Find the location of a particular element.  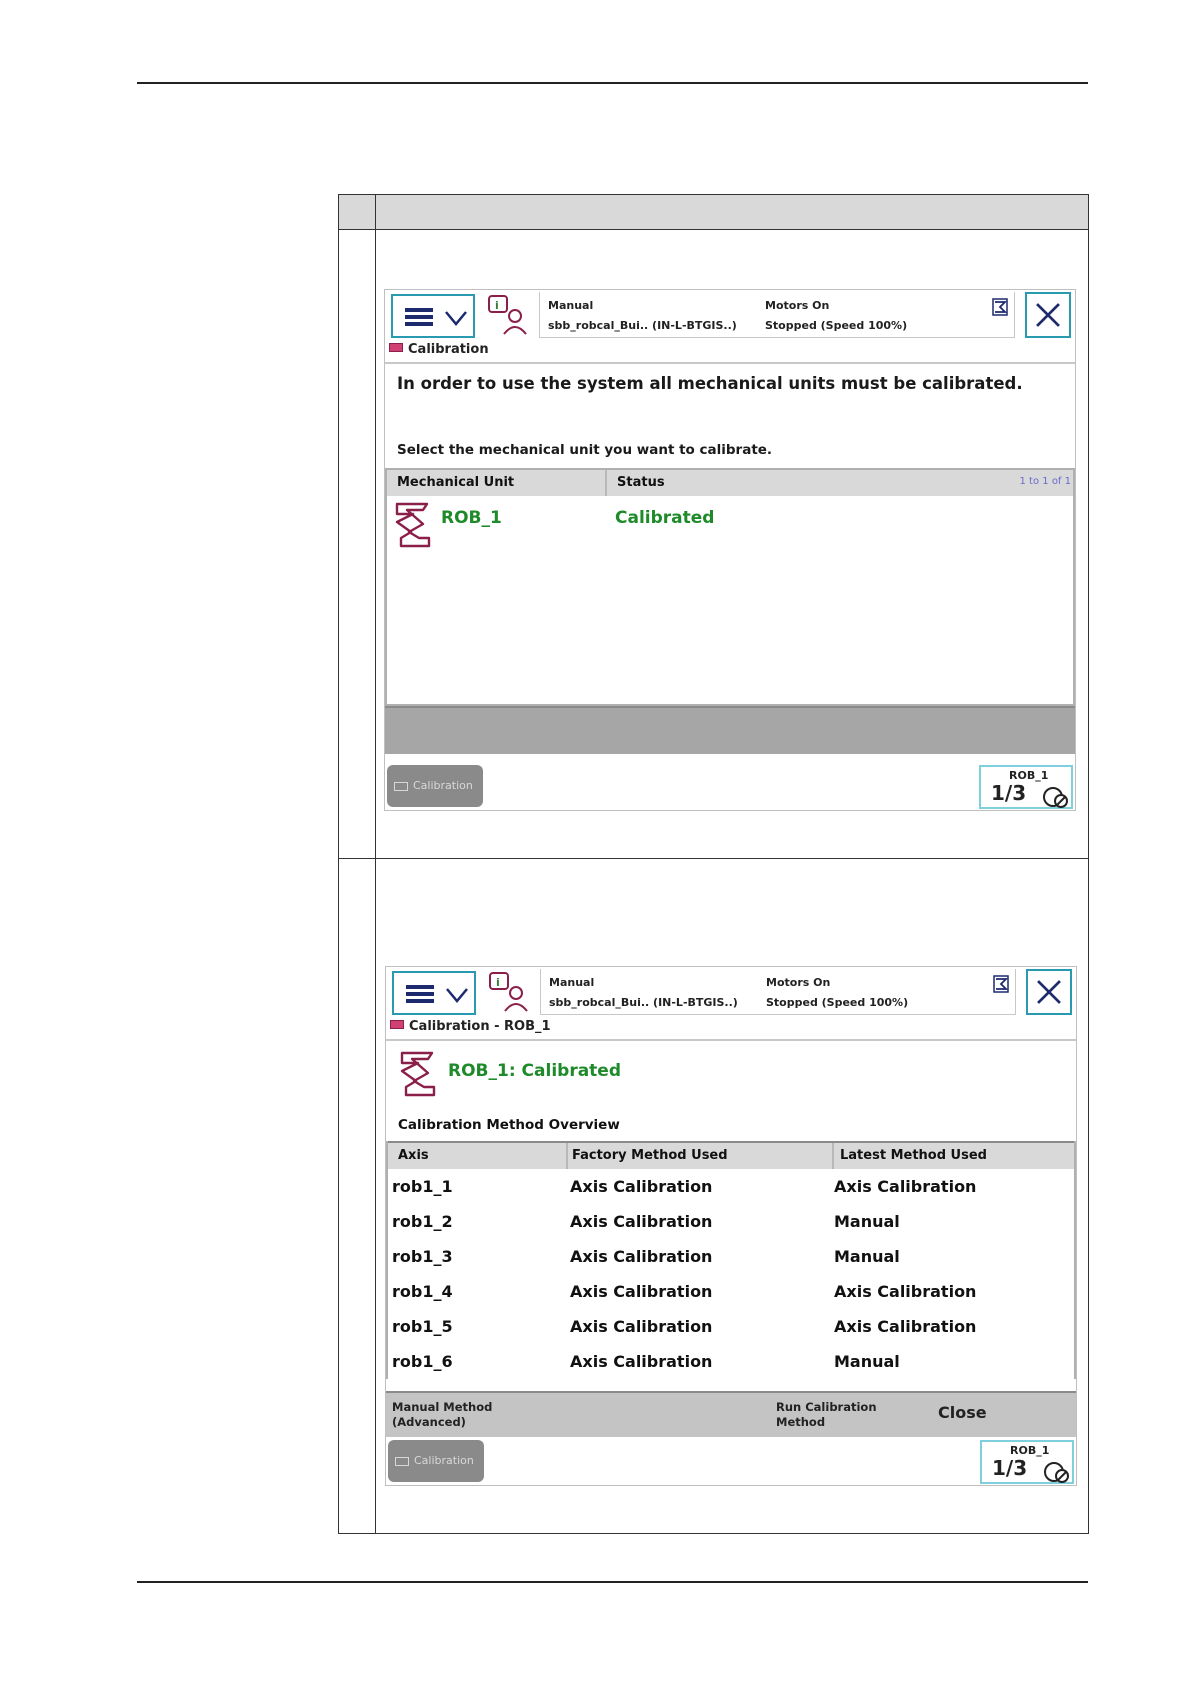

axis-cell: rob1_5 is located at coordinates (422, 1326).